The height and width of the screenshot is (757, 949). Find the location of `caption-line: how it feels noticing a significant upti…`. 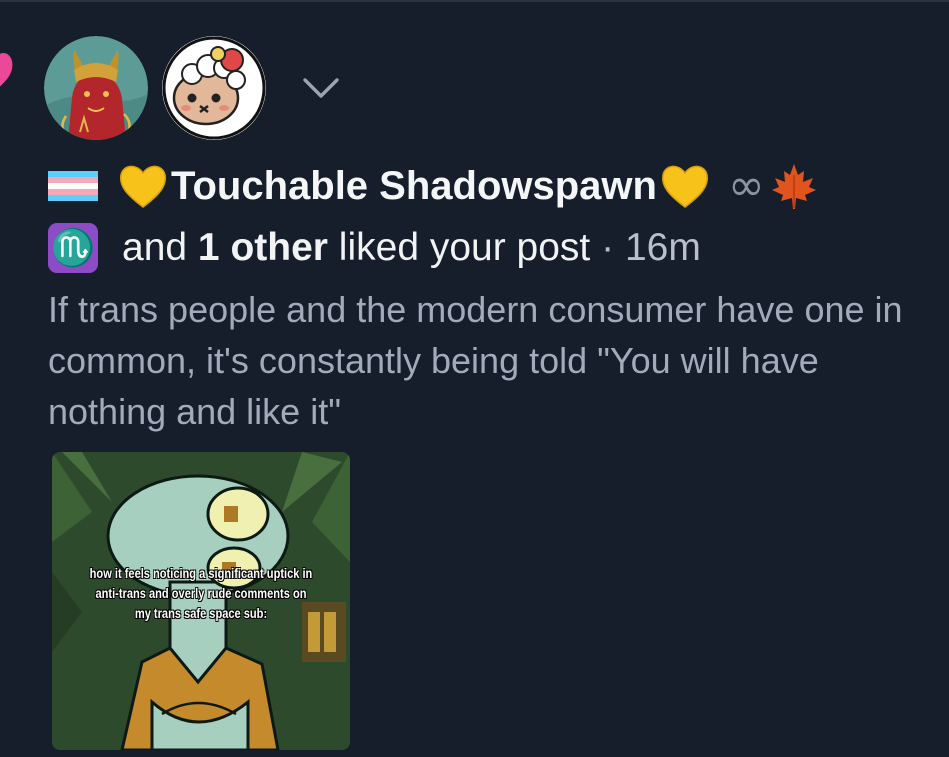

caption-line: how it feels noticing a significant upti… is located at coordinates (201, 573).